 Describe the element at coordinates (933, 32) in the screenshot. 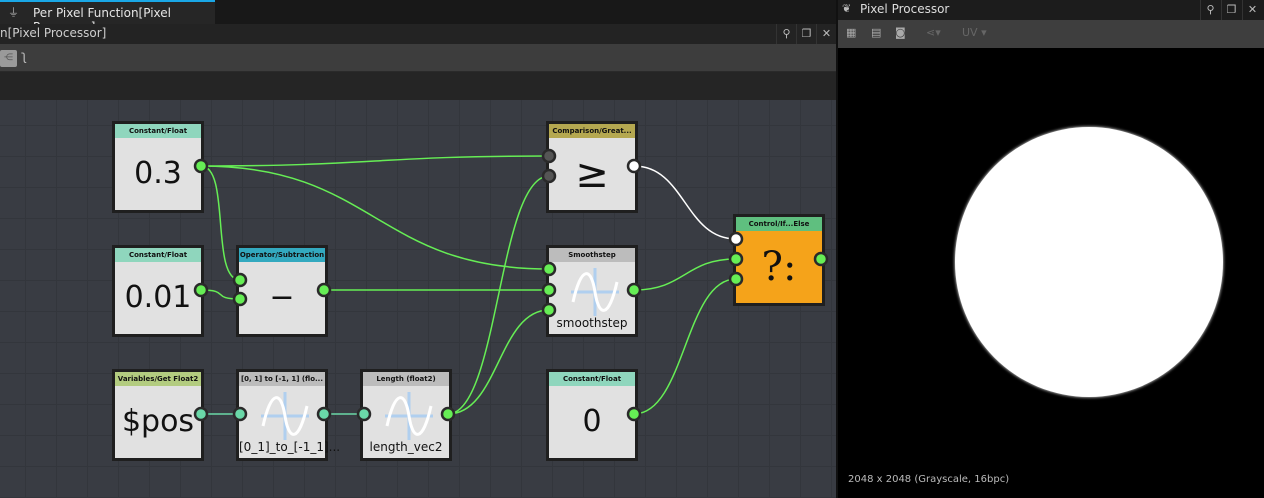

I see `share-icon: ⋖▾` at that location.